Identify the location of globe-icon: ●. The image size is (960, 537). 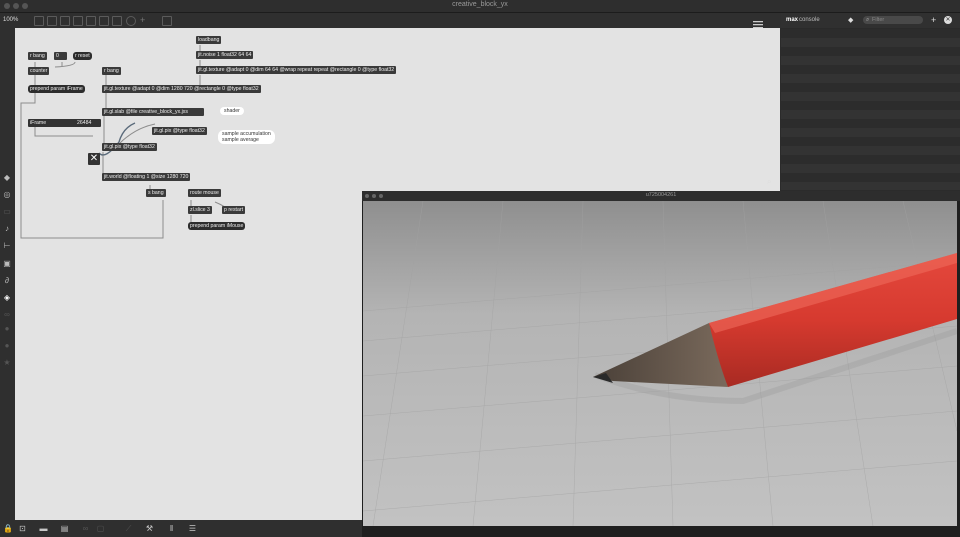
(7, 329).